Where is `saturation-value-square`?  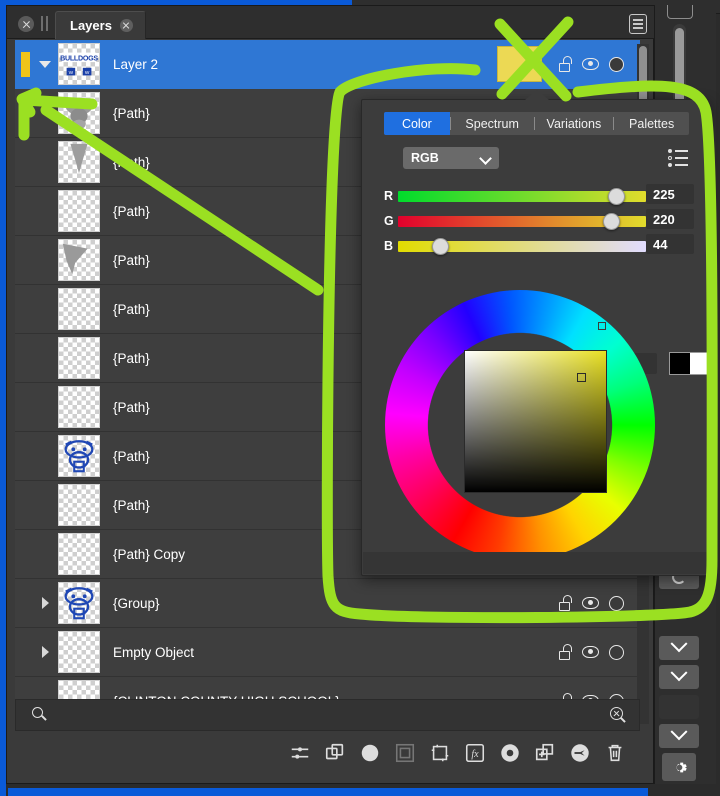
saturation-value-square is located at coordinates (535, 421).